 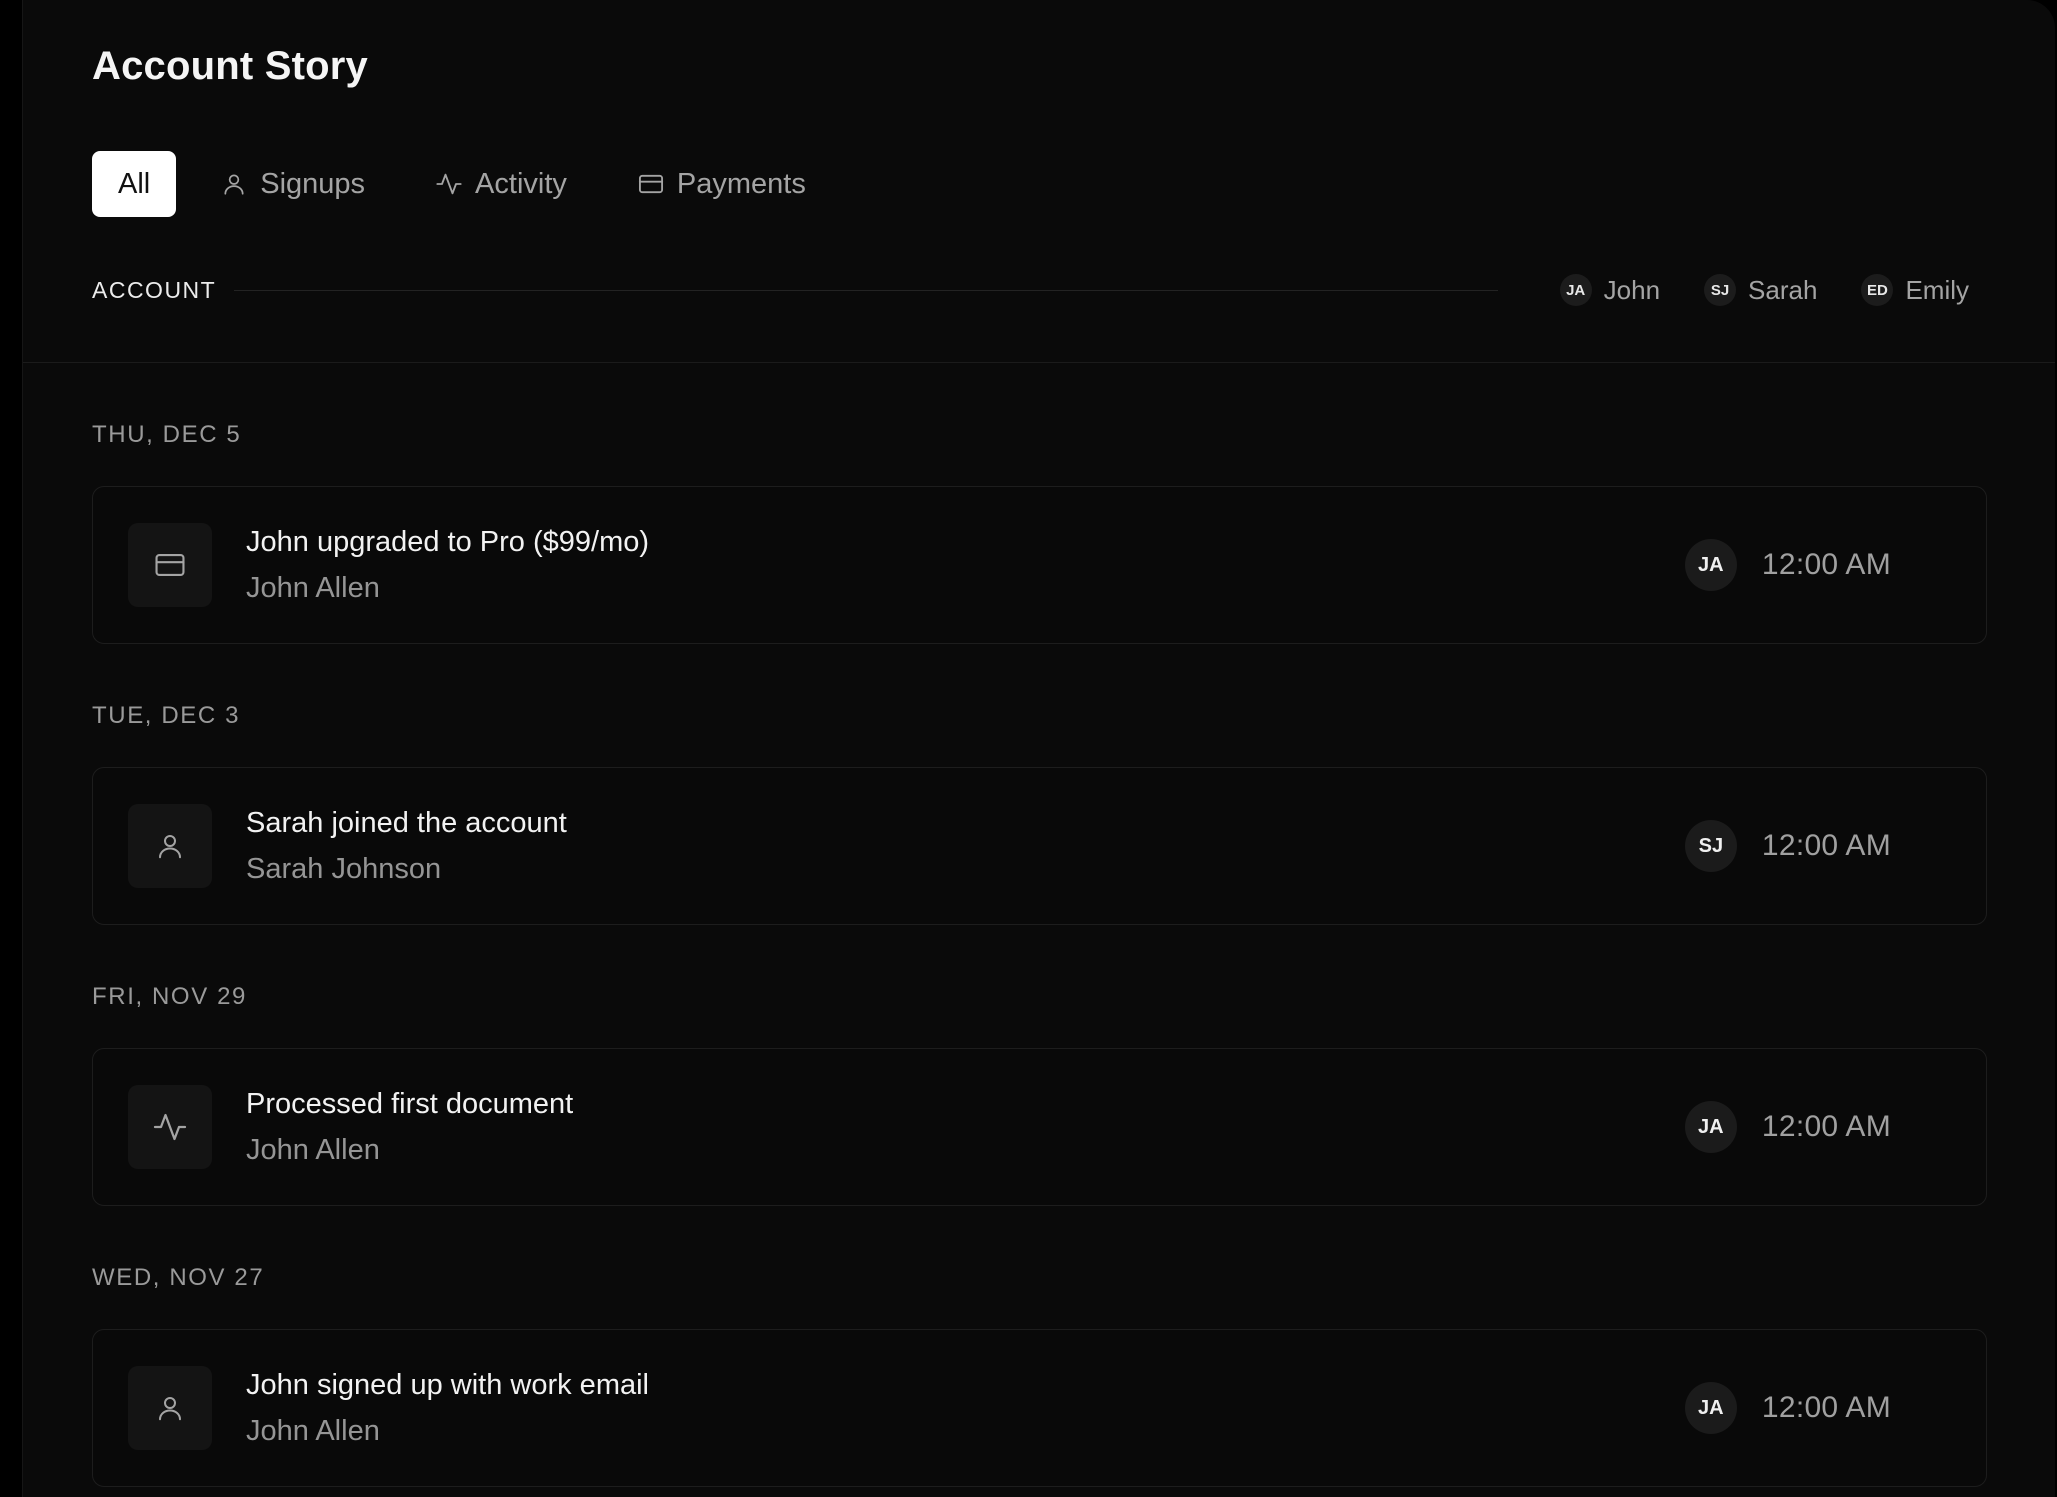 I want to click on tab-activity: Activity, so click(x=501, y=184).